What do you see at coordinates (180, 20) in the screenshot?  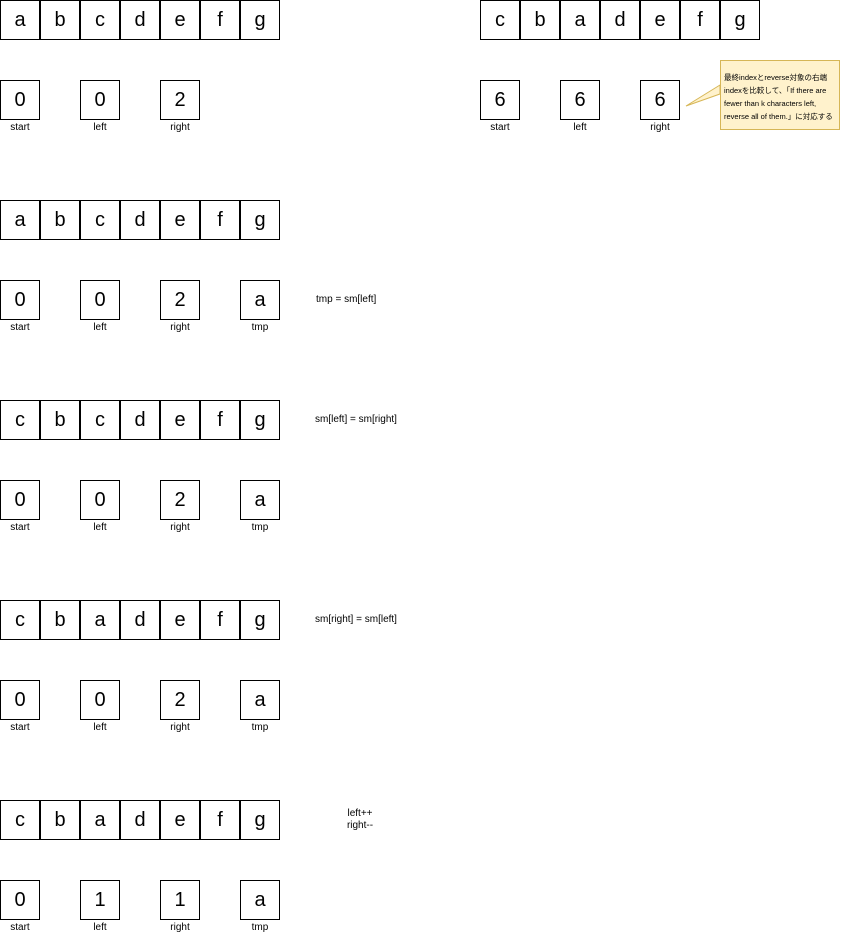 I see `step0-array-cell-4: e` at bounding box center [180, 20].